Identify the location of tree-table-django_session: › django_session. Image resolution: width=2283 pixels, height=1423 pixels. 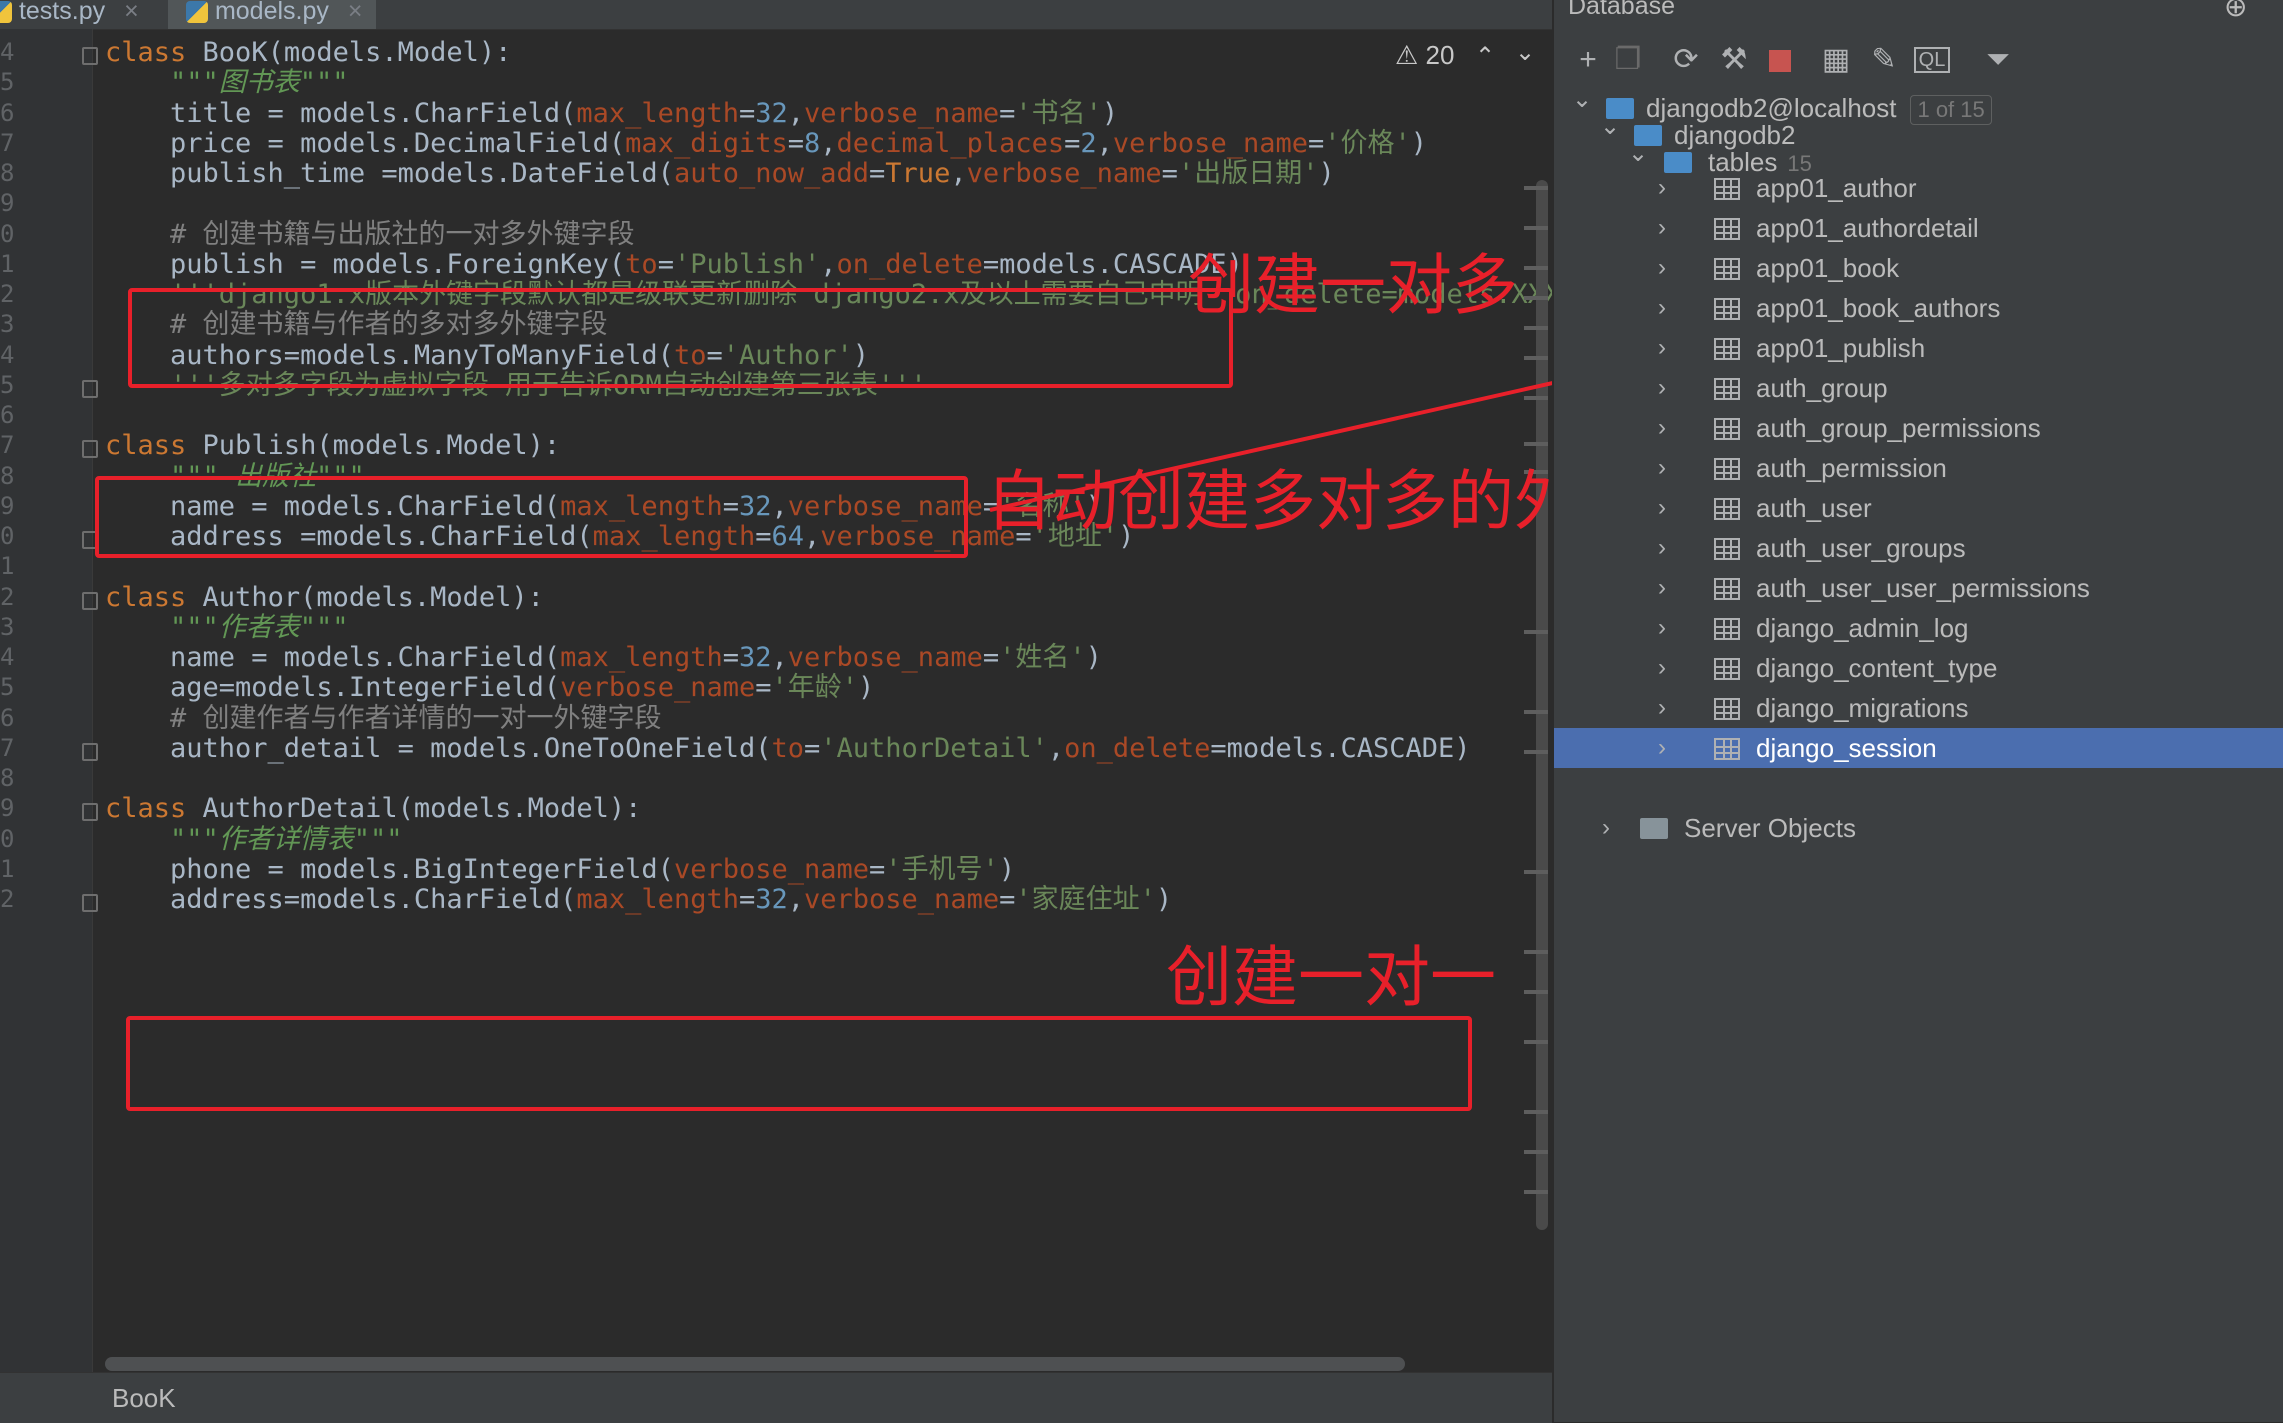
(1918, 748).